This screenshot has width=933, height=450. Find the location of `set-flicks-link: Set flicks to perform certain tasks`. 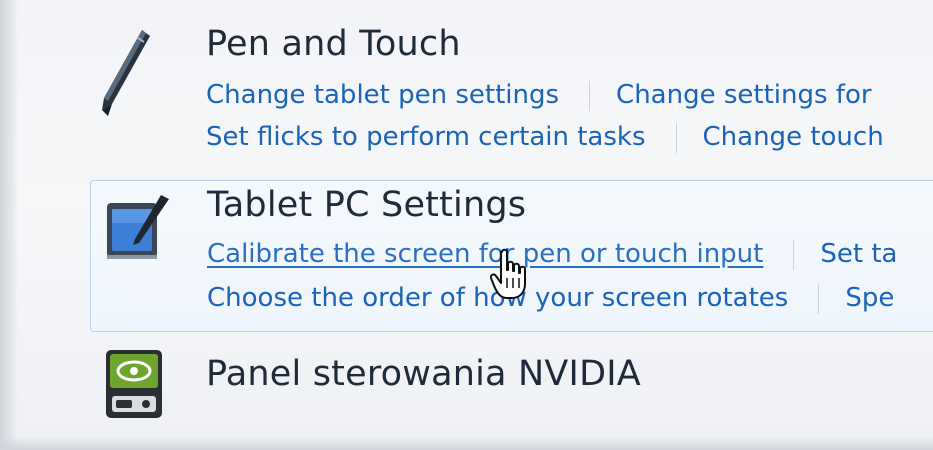

set-flicks-link: Set flicks to perform certain tasks is located at coordinates (426, 137).